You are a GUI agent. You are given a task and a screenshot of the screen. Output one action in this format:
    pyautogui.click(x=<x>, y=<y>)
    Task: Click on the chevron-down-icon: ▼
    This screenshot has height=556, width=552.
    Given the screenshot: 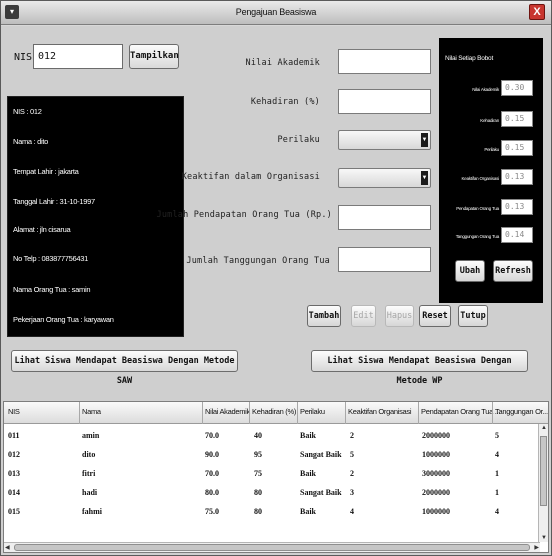 What is the action you would take?
    pyautogui.click(x=424, y=178)
    